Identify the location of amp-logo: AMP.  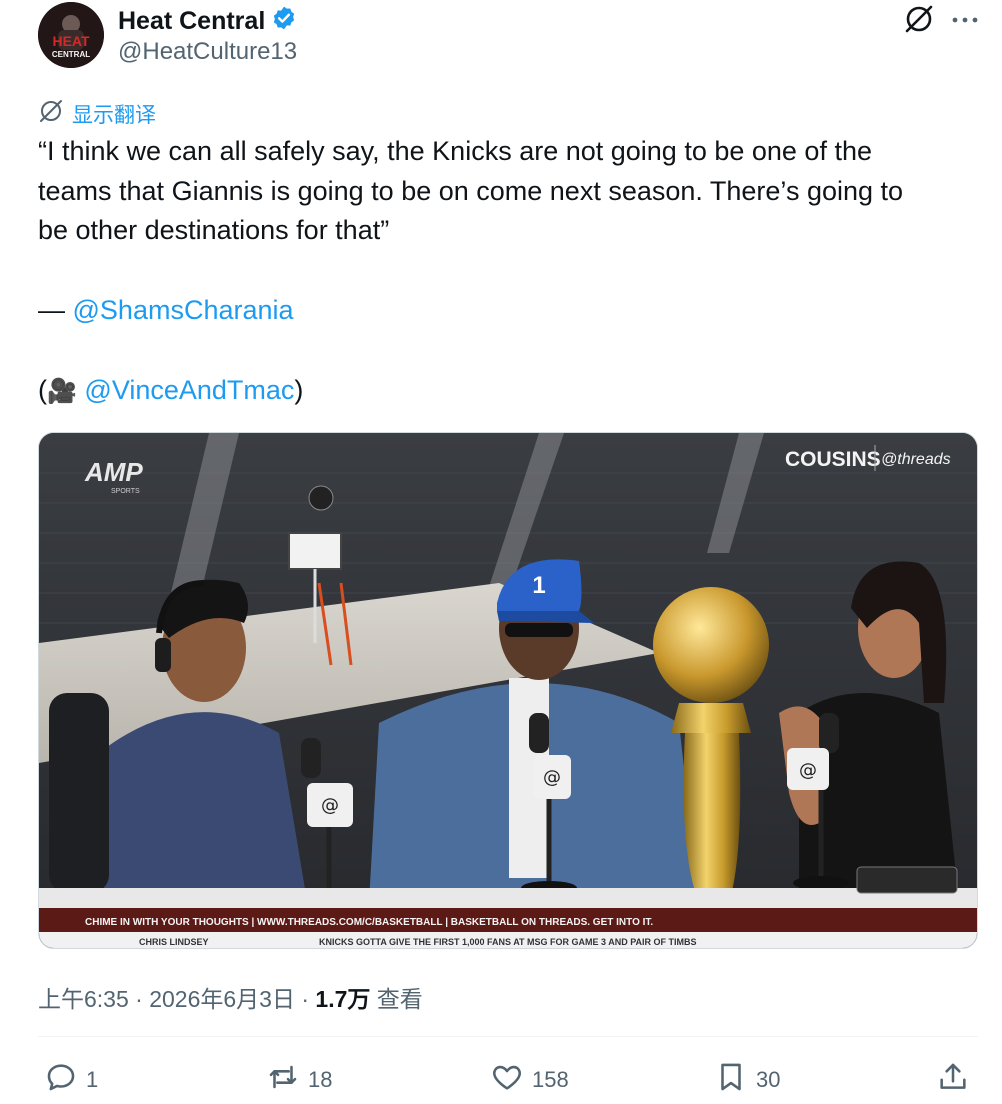
(113, 472).